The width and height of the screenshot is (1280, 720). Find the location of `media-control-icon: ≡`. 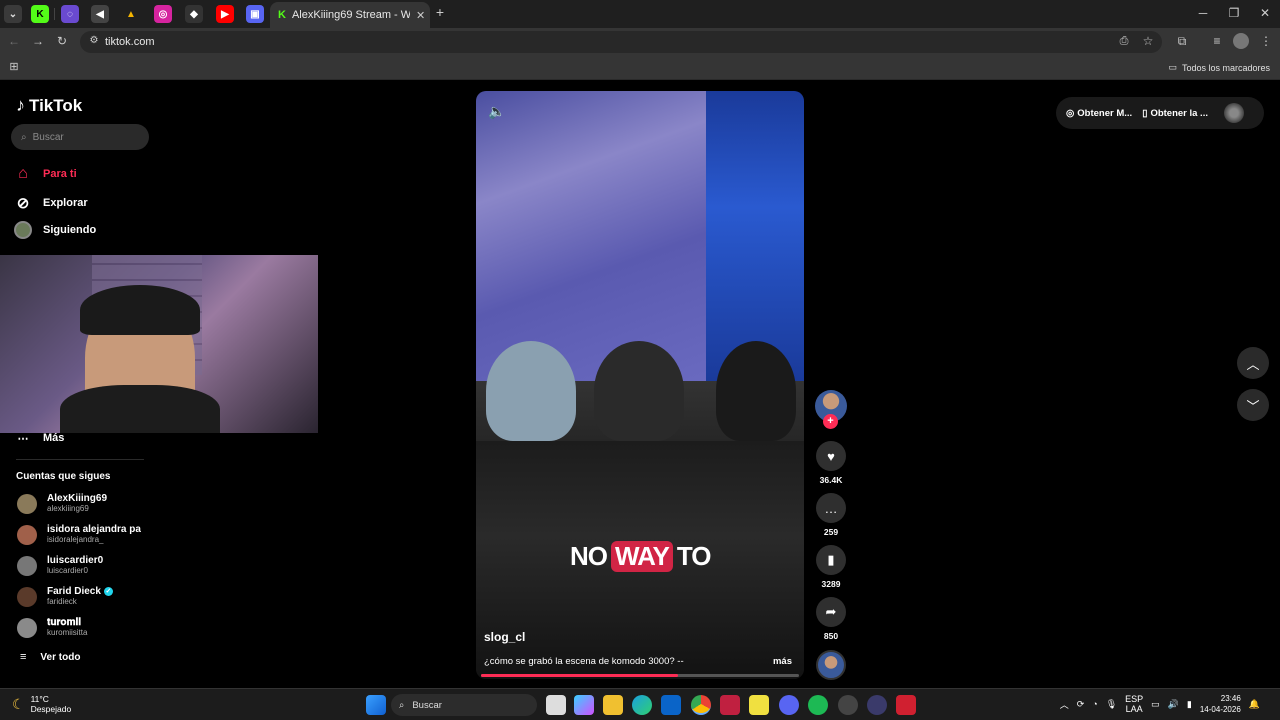

media-control-icon: ≡ is located at coordinates (1217, 41).